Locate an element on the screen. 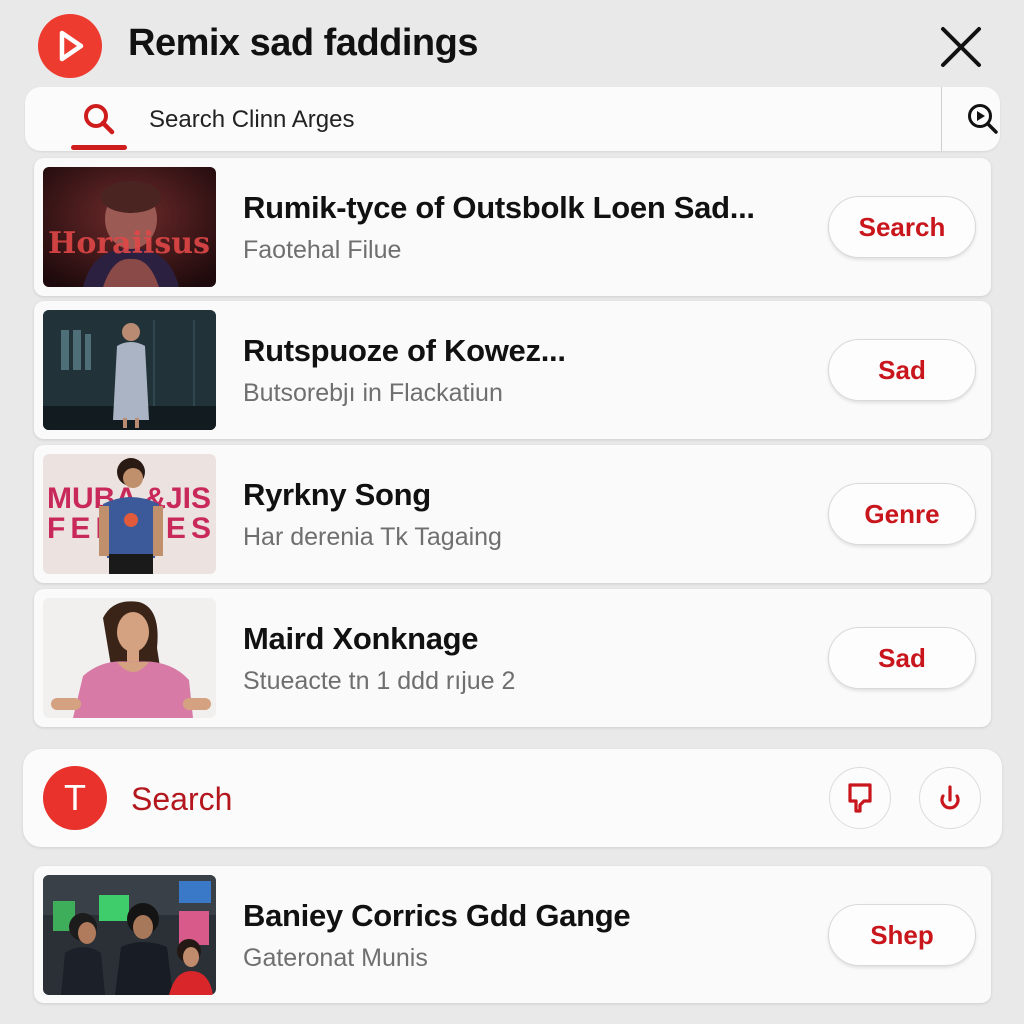 This screenshot has width=1024, height=1024. play-icon is located at coordinates (71, 46).